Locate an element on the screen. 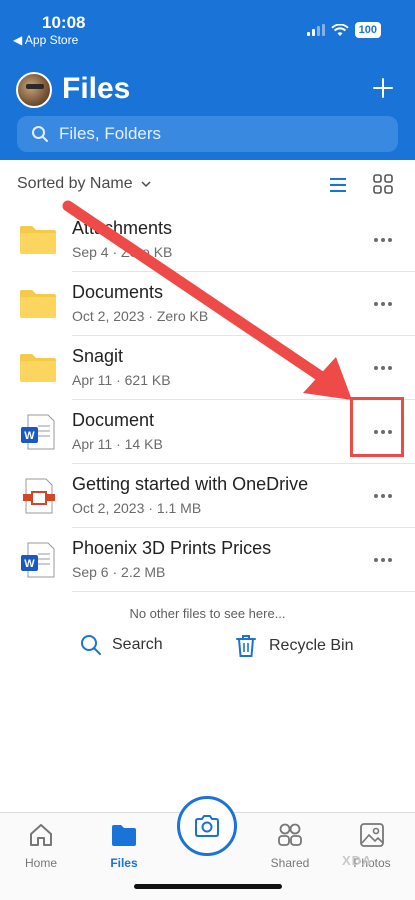 The width and height of the screenshot is (415, 900). file-meta: Oct 2, 2023 · Zero KB is located at coordinates (140, 316).